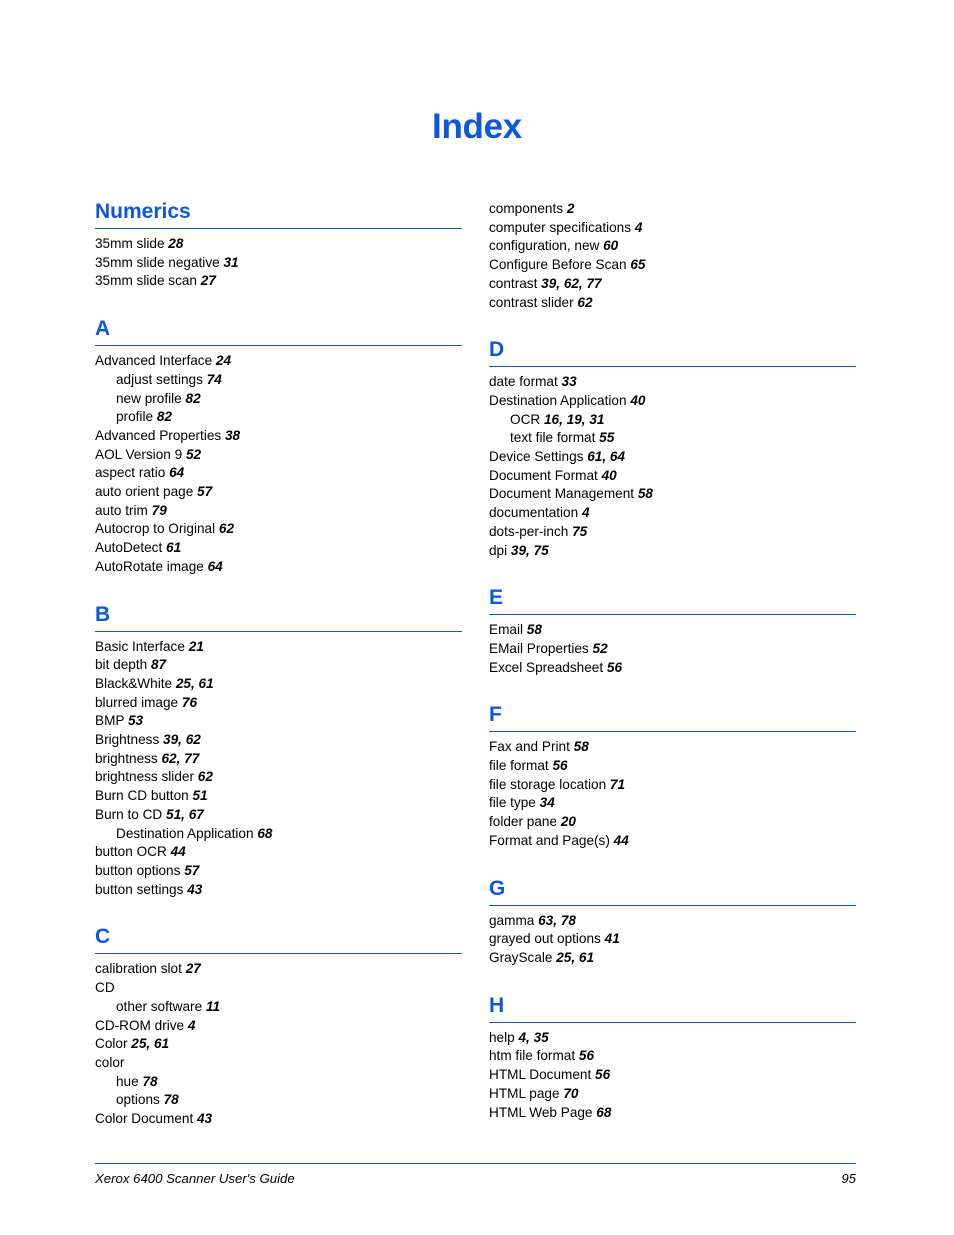  What do you see at coordinates (672, 457) in the screenshot?
I see `index-entry: Device Settings 61, 64` at bounding box center [672, 457].